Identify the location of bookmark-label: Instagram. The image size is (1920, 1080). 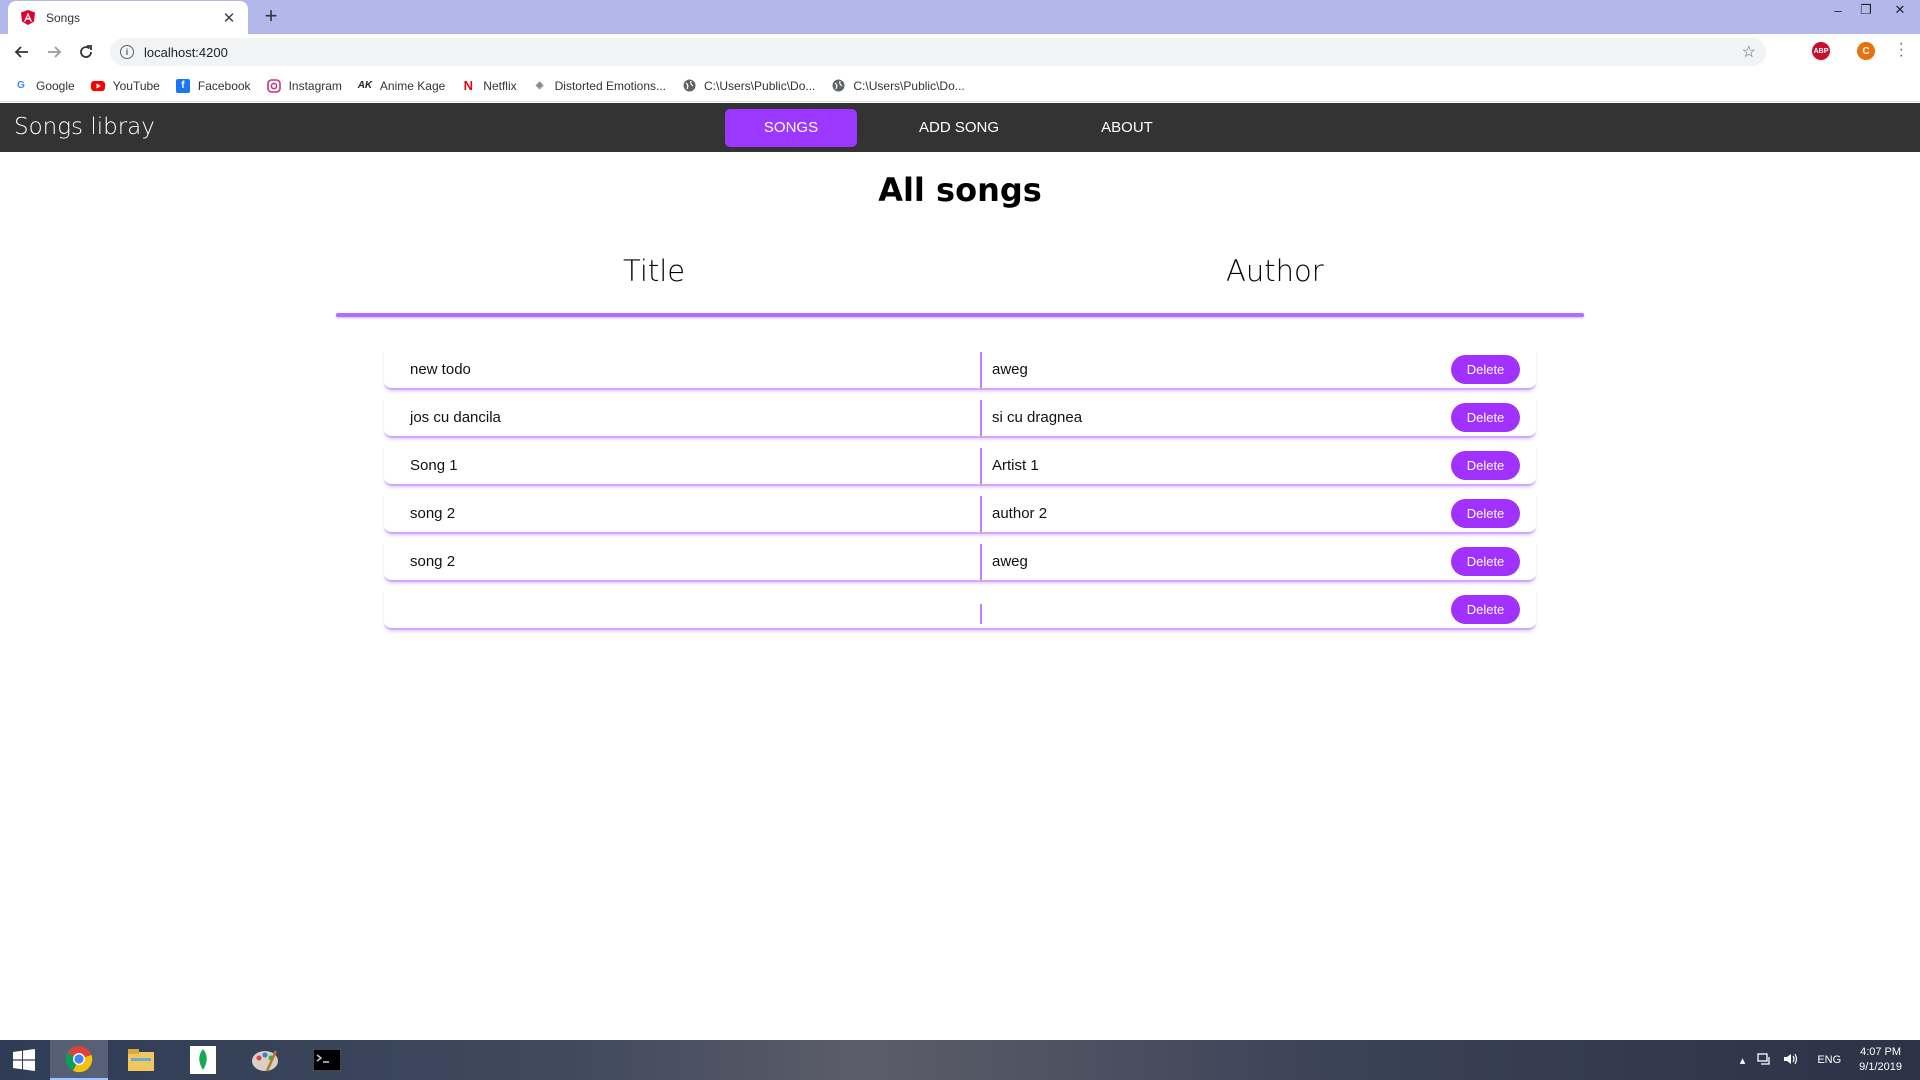
(315, 85).